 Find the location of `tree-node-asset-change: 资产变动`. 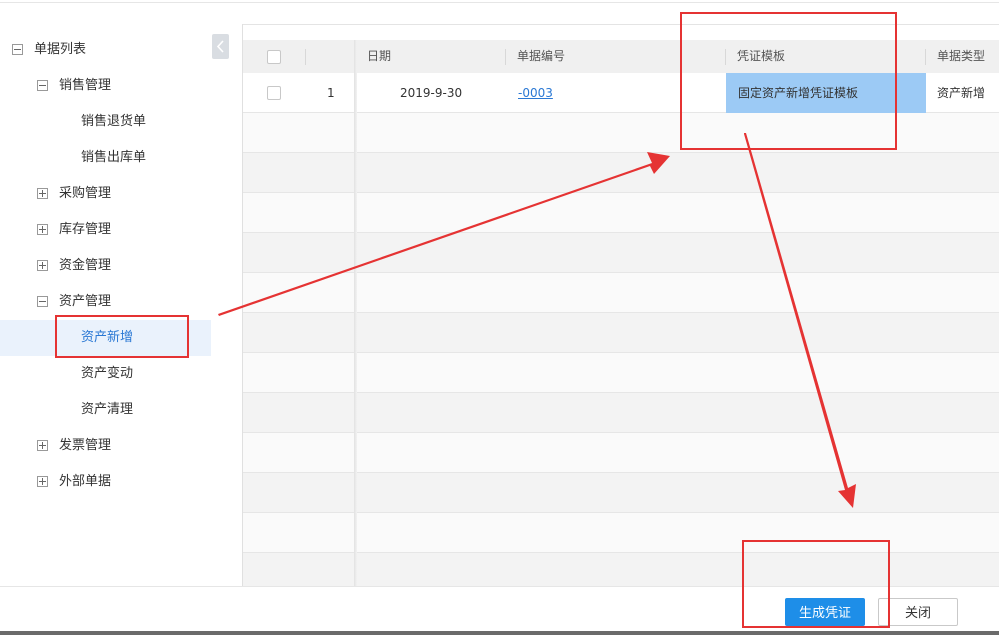

tree-node-asset-change: 资产变动 is located at coordinates (106, 374).